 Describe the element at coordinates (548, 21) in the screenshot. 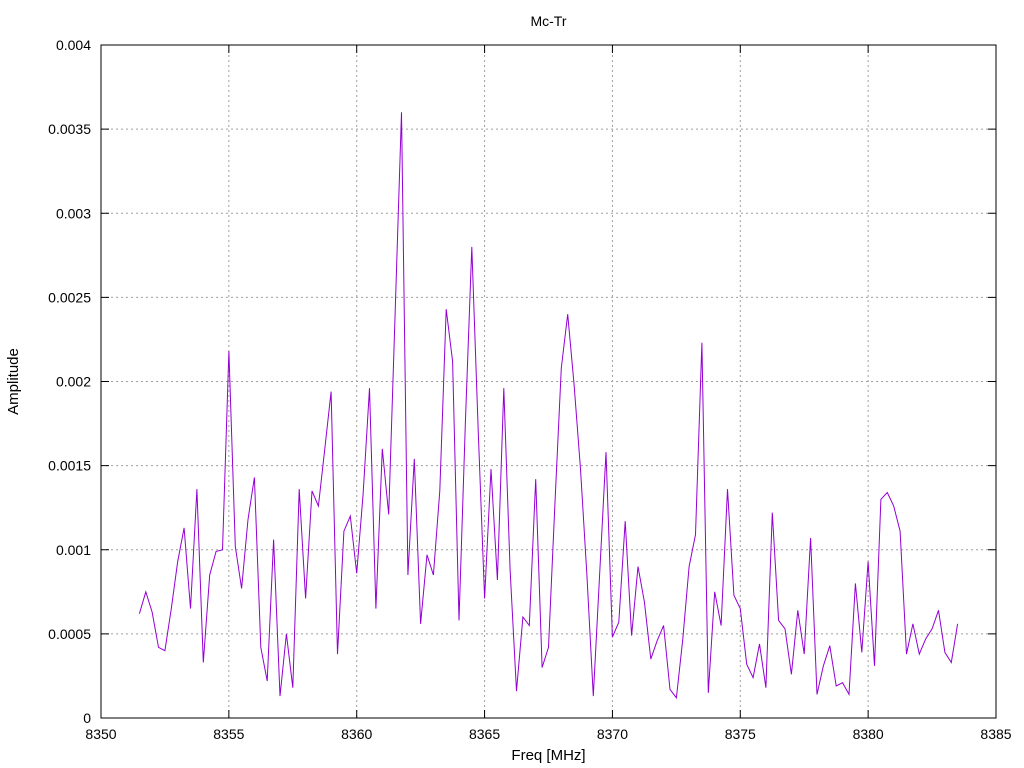

I see `chart-title: Mc-Tr` at that location.